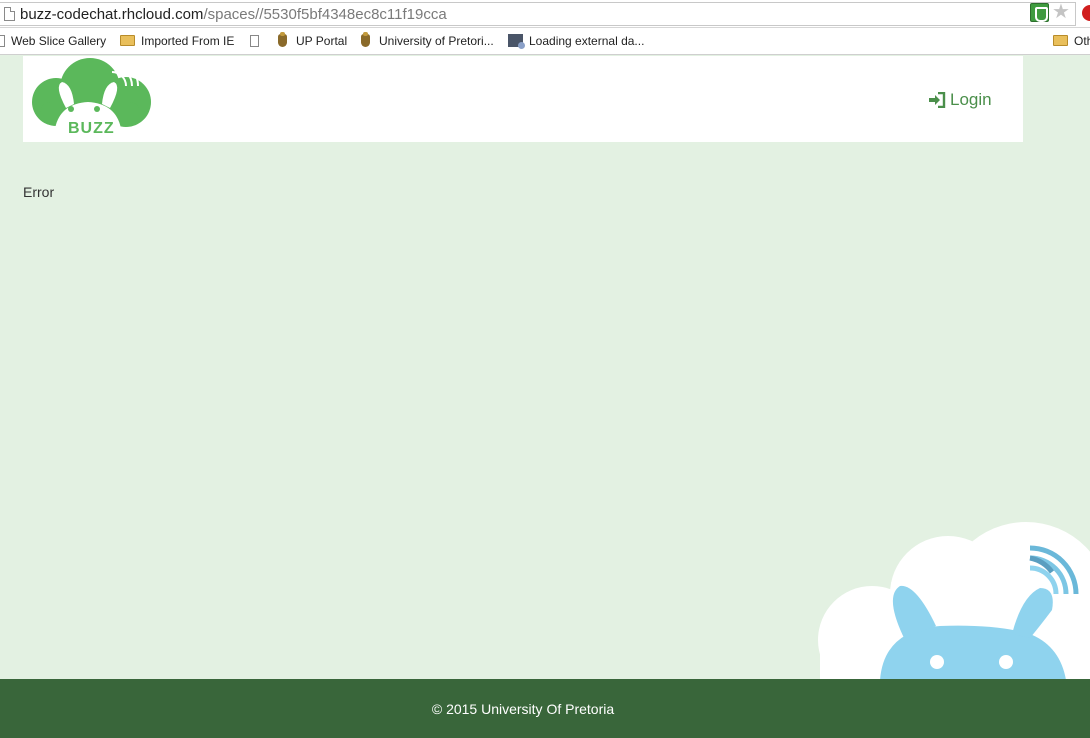 Image resolution: width=1090 pixels, height=738 pixels. What do you see at coordinates (112, 14) in the screenshot?
I see `url-host: buzz-codechat.rhcloud.com` at bounding box center [112, 14].